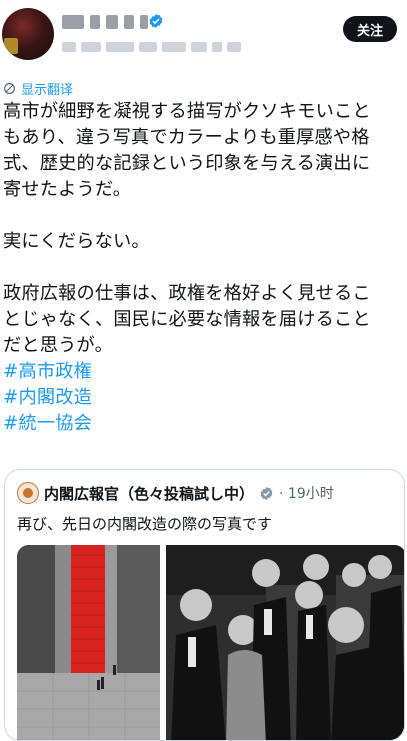 The image size is (407, 741). Describe the element at coordinates (203, 424) in the screenshot. I see `hashtag-link: #統一協会` at that location.